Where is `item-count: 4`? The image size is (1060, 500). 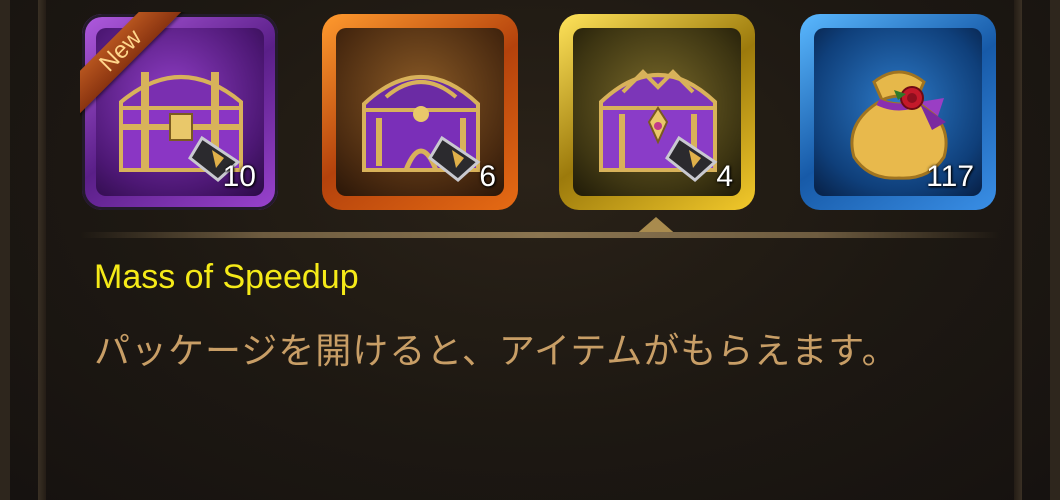
item-count: 4 is located at coordinates (724, 176).